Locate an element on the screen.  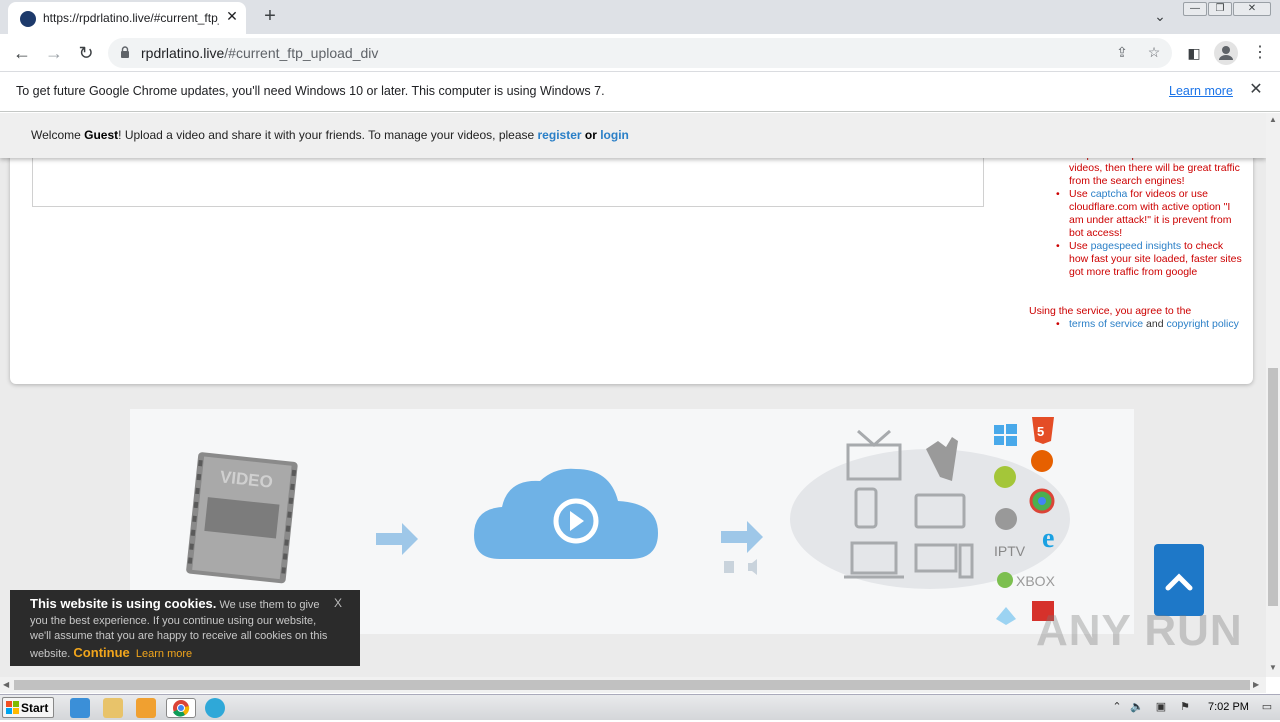
windows-logo-icon is located at coordinates (1005, 435).